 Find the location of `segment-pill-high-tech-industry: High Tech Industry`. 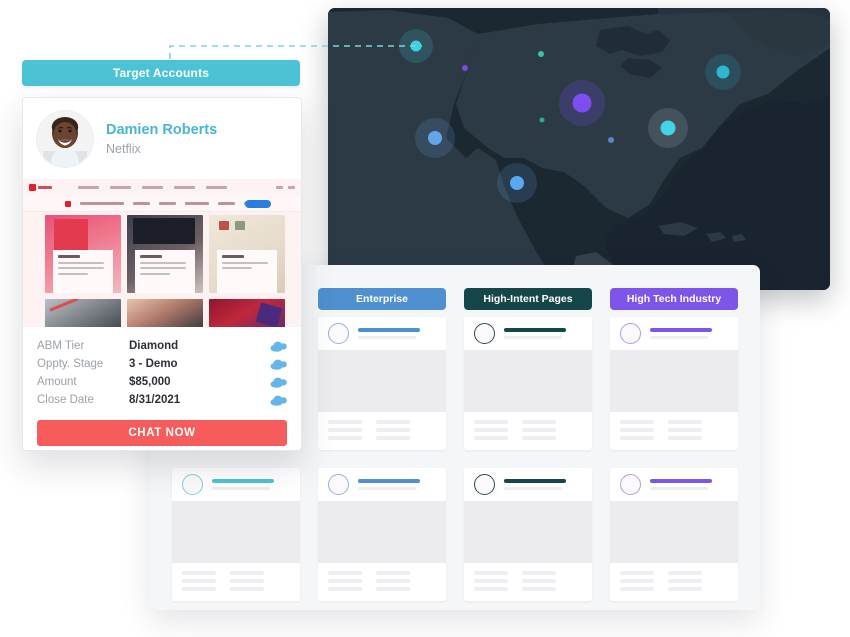

segment-pill-high-tech-industry: High Tech Industry is located at coordinates (674, 299).